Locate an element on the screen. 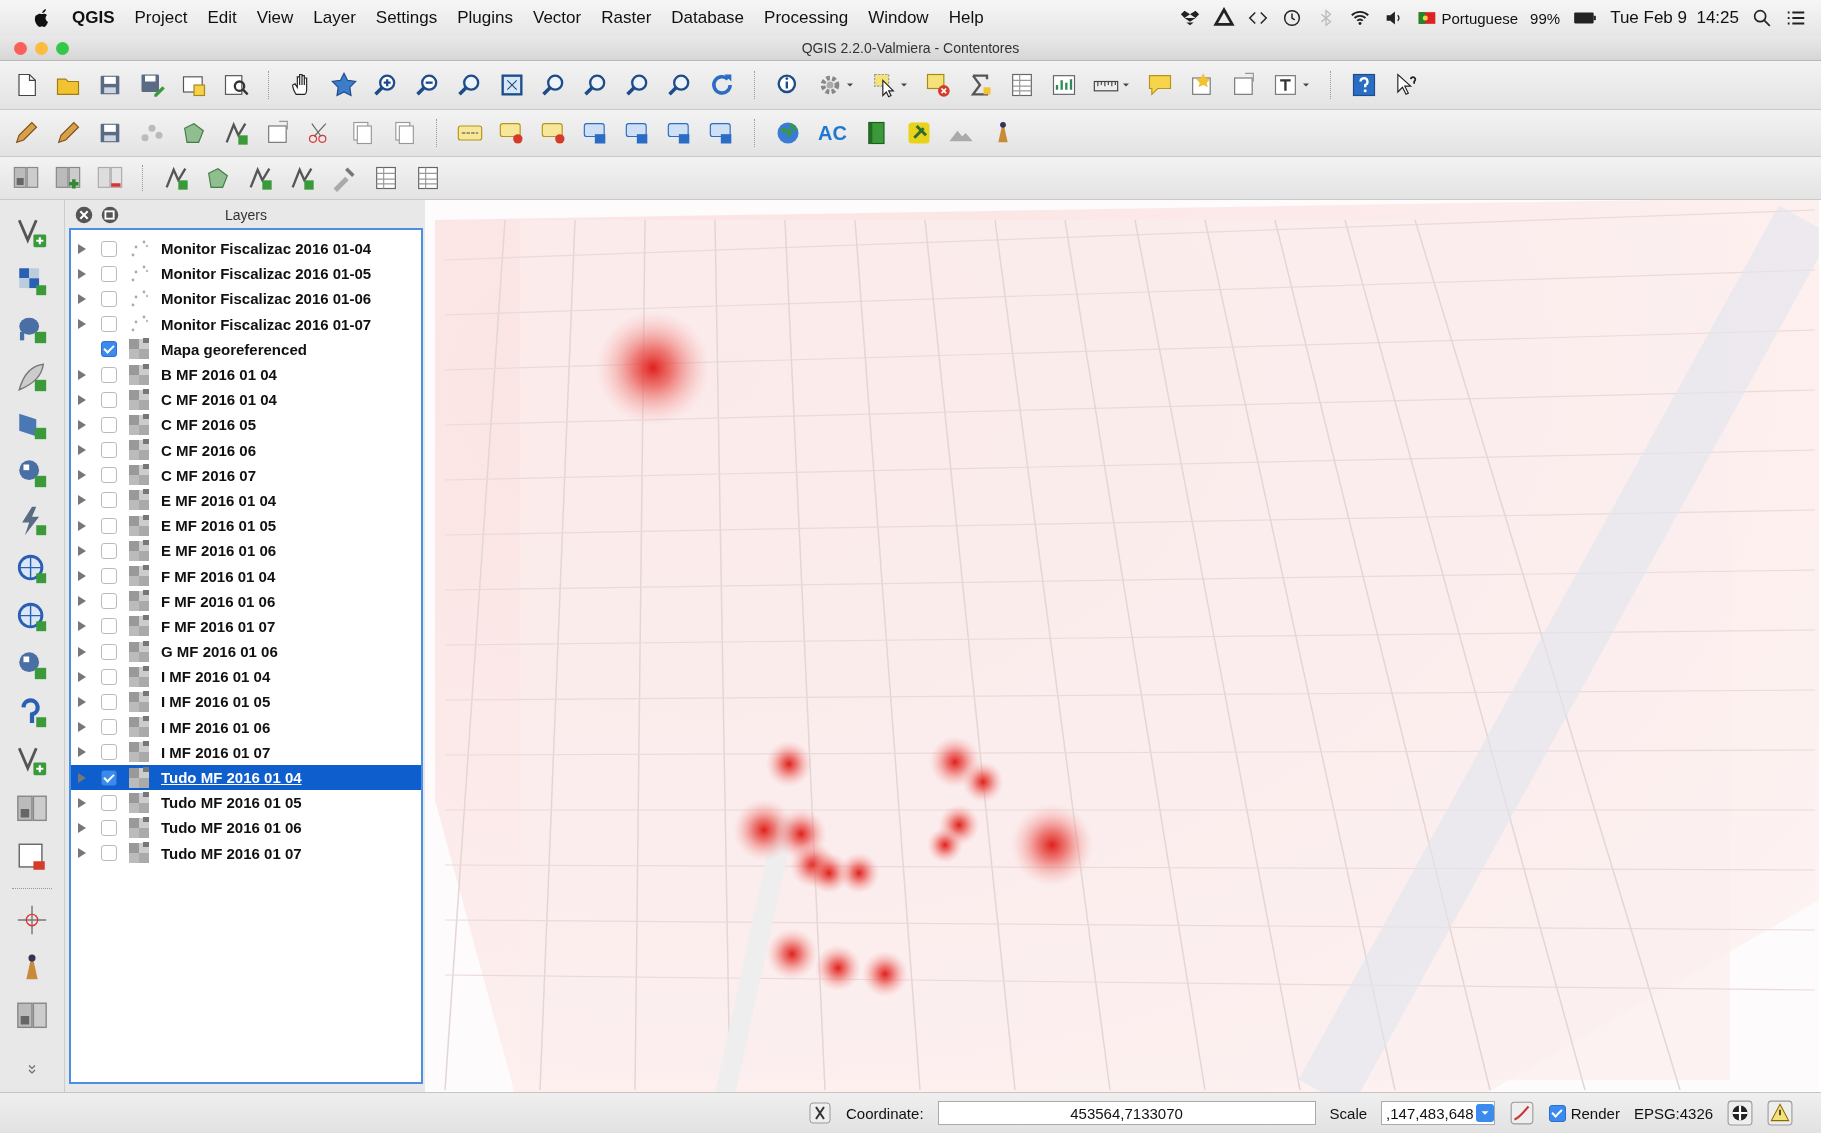  app-menu: QGIS is located at coordinates (93, 18).